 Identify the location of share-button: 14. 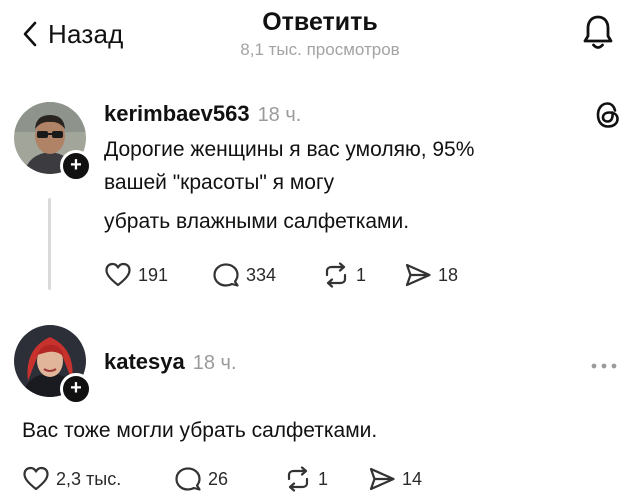
(395, 479).